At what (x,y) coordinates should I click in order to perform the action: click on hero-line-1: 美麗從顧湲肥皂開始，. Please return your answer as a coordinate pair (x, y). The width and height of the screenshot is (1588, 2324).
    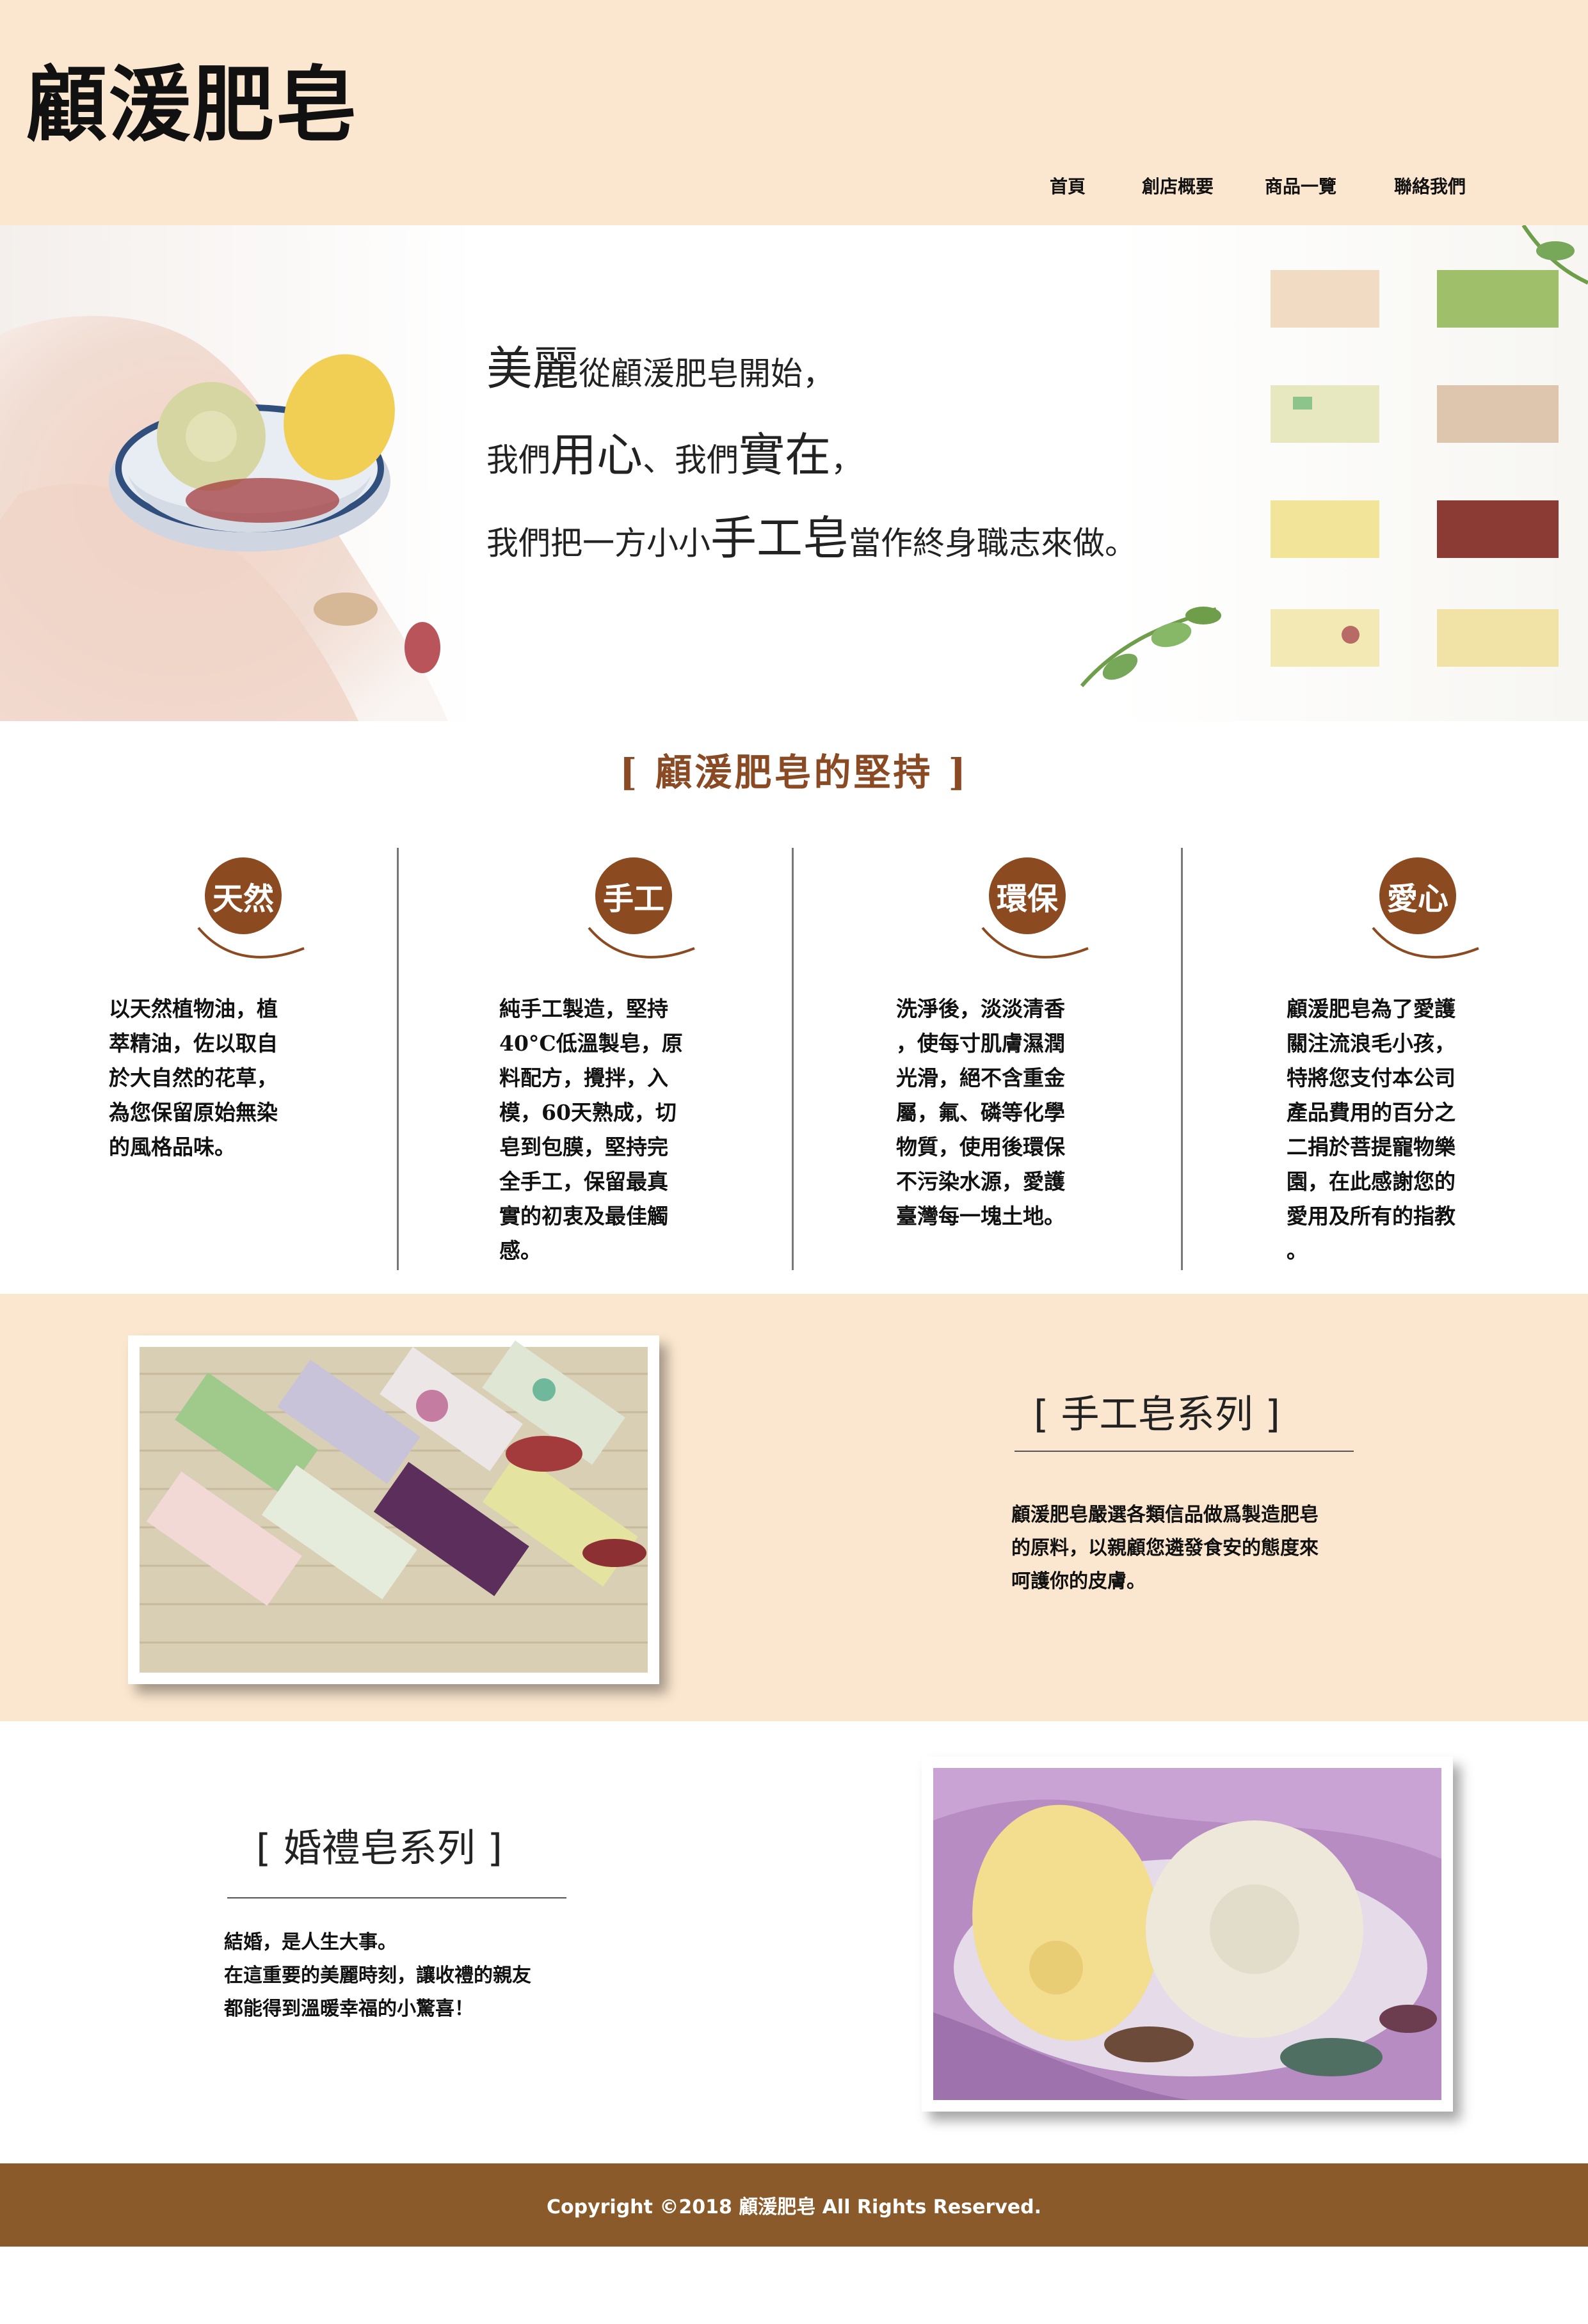
    Looking at the image, I should click on (660, 368).